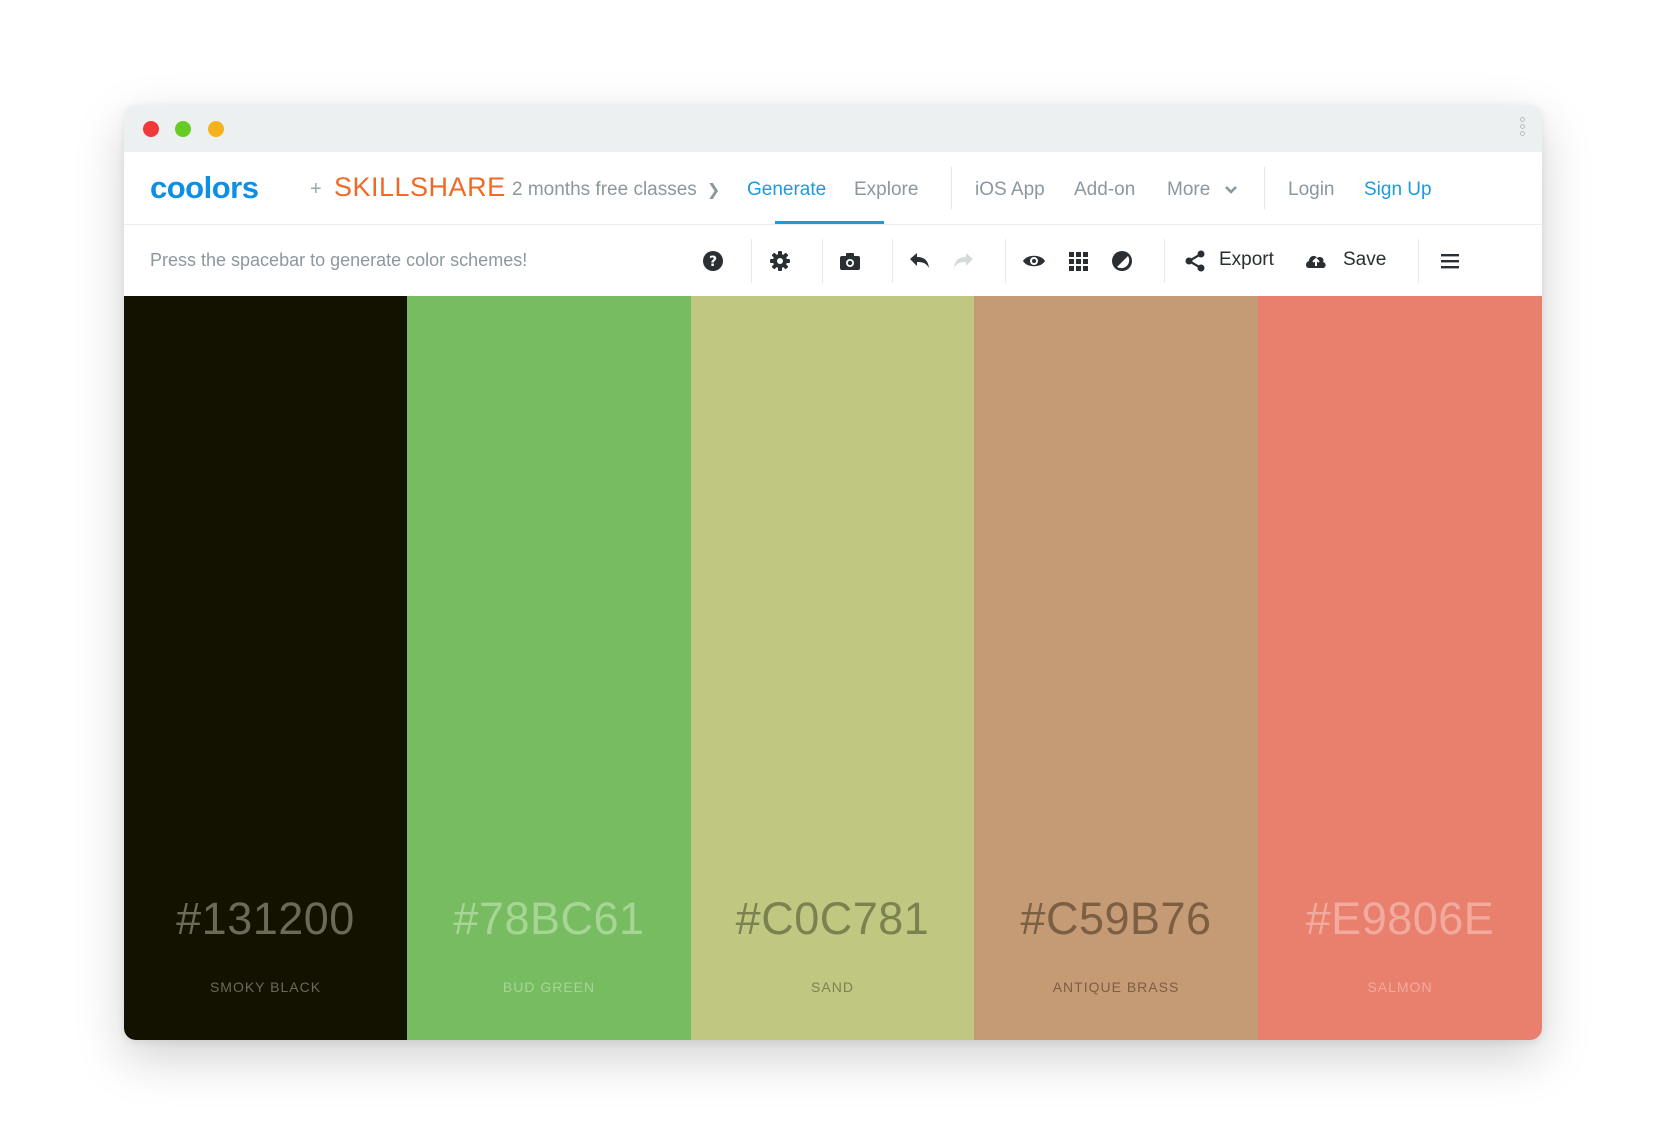  I want to click on chevron-right-icon: ❯, so click(713, 190).